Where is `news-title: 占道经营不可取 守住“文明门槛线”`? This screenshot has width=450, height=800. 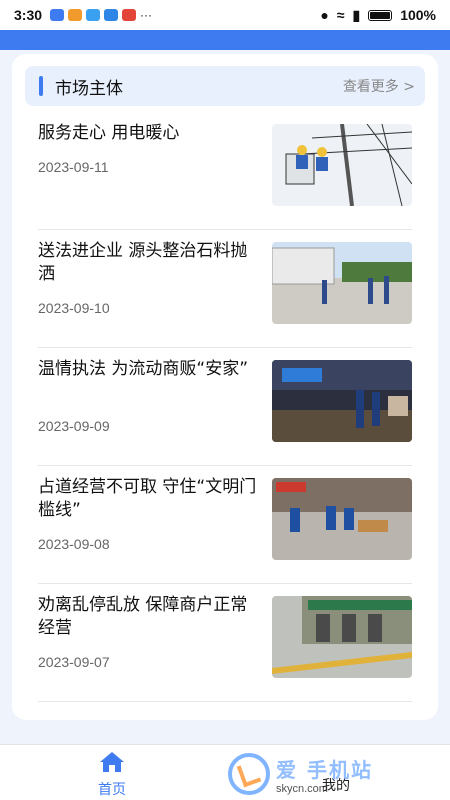
news-title: 占道经营不可取 守住“文明门槛线” is located at coordinates (147, 498).